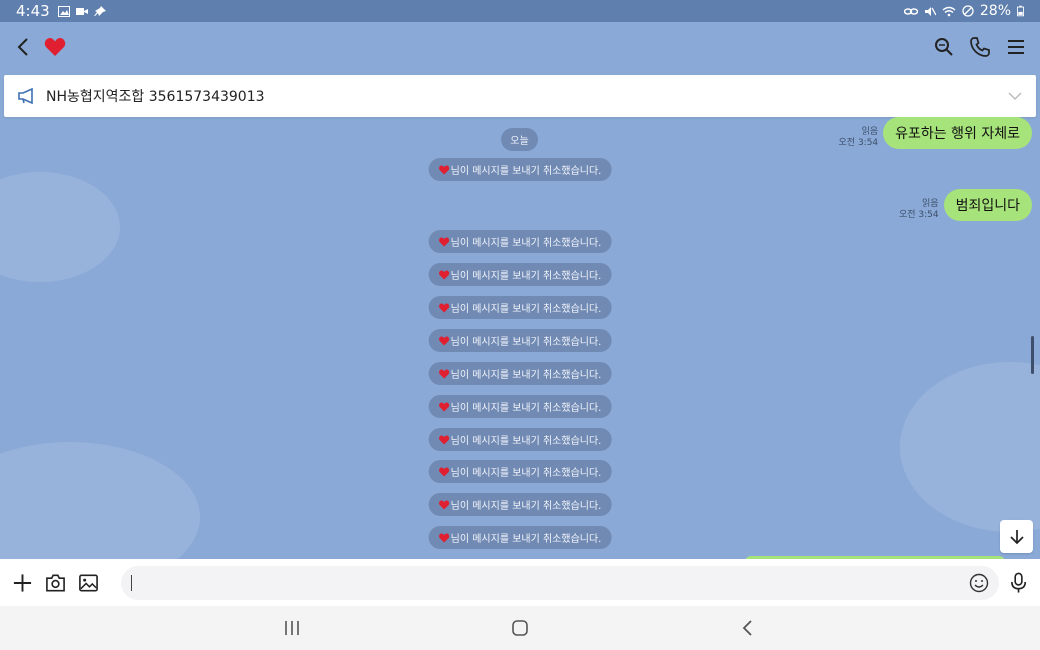 The image size is (1040, 650). What do you see at coordinates (1015, 96) in the screenshot?
I see `chevron-down-icon` at bounding box center [1015, 96].